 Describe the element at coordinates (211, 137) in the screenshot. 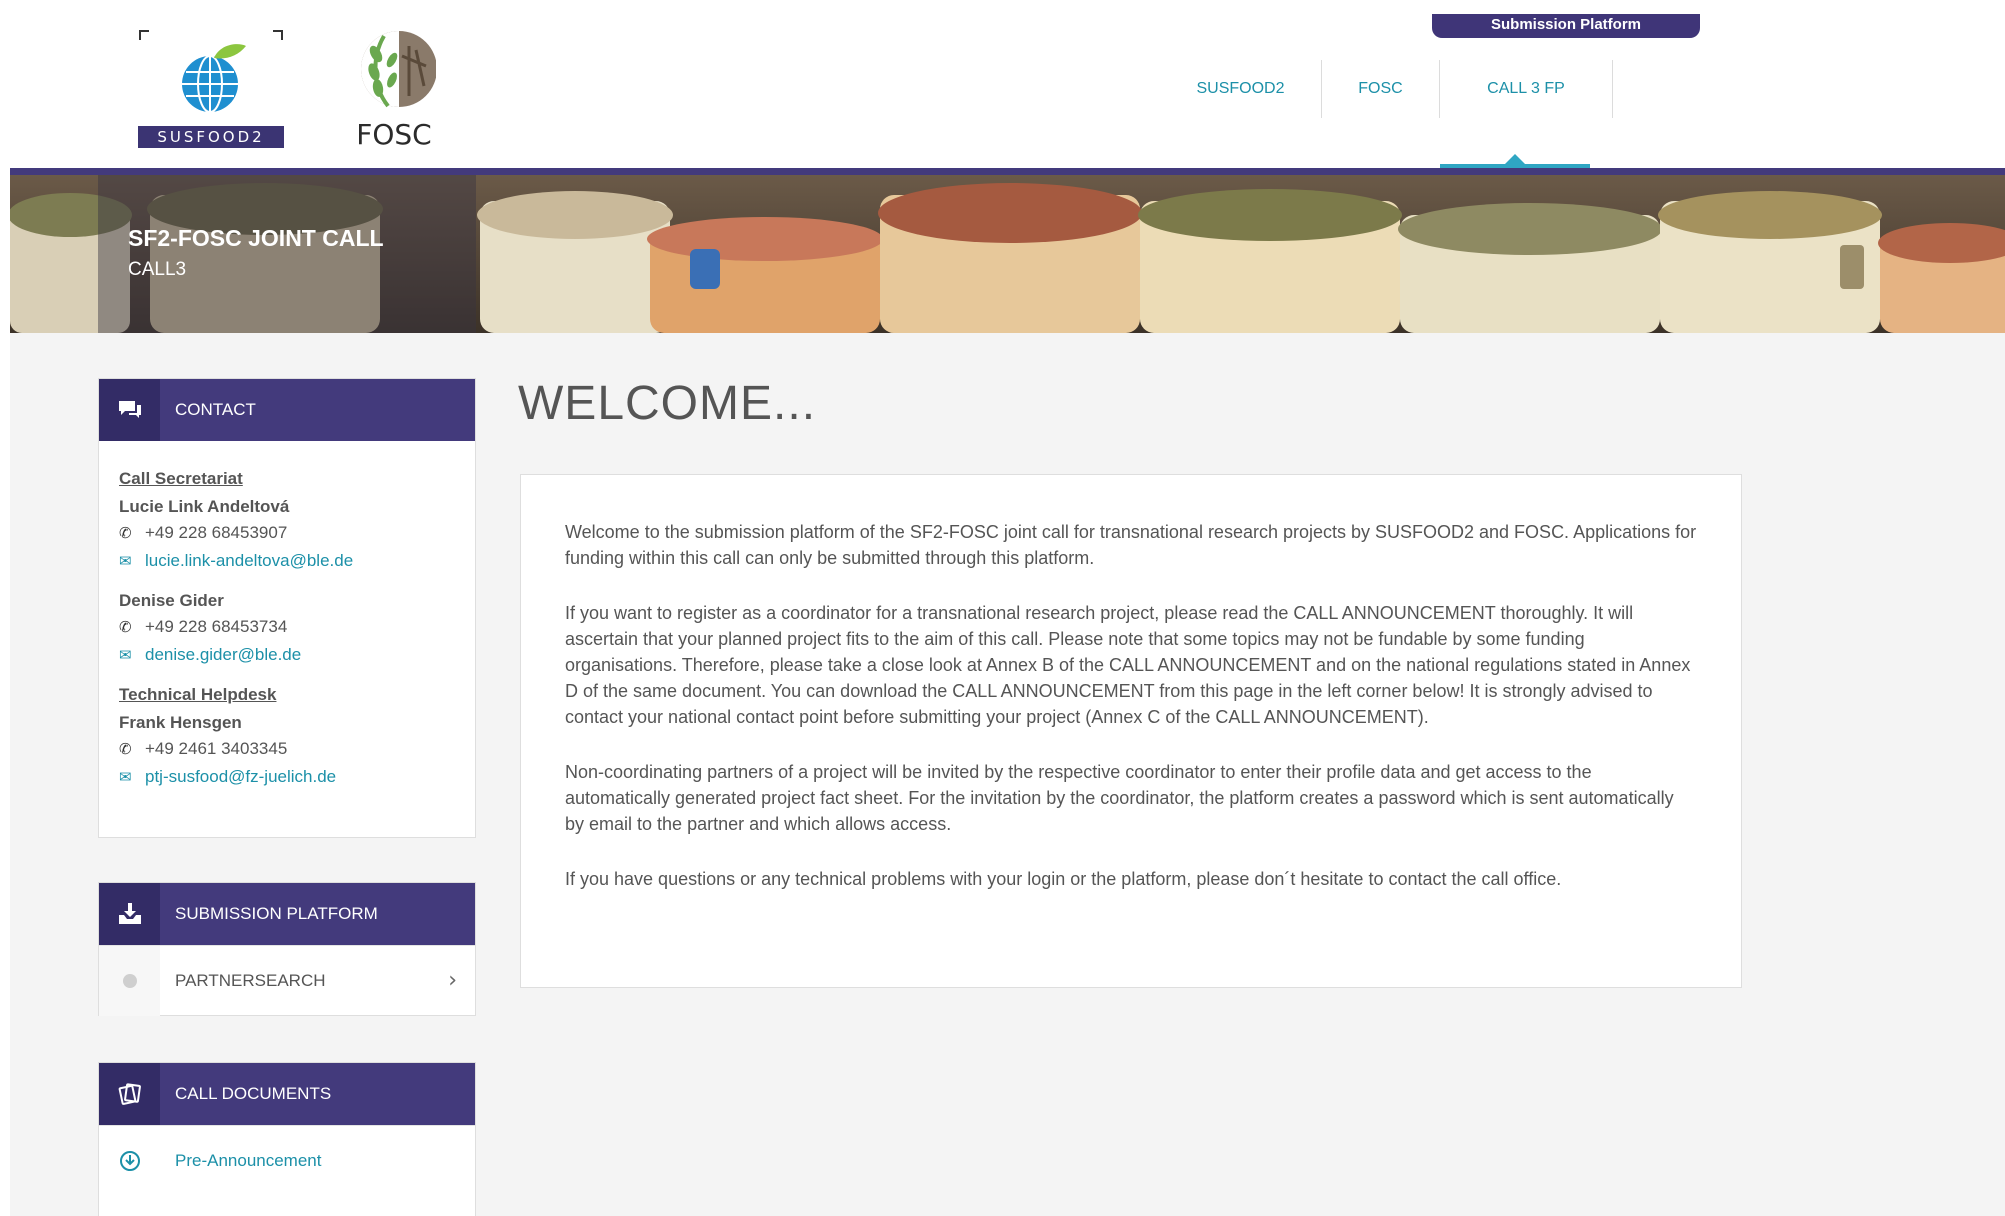

I see `susfood2-logo-text: SUSFOOD2` at that location.